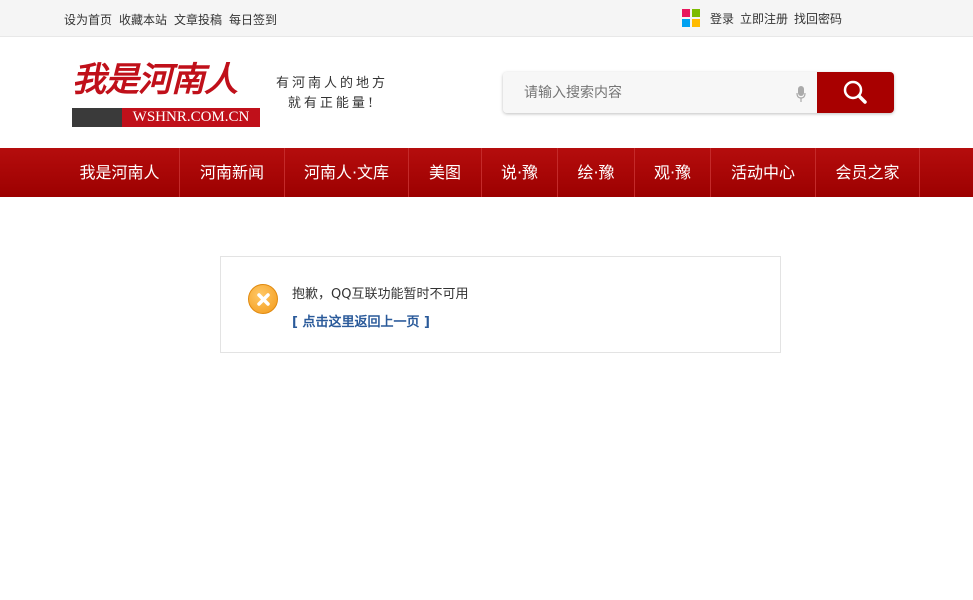  What do you see at coordinates (801, 94) in the screenshot?
I see `microphone-icon` at bounding box center [801, 94].